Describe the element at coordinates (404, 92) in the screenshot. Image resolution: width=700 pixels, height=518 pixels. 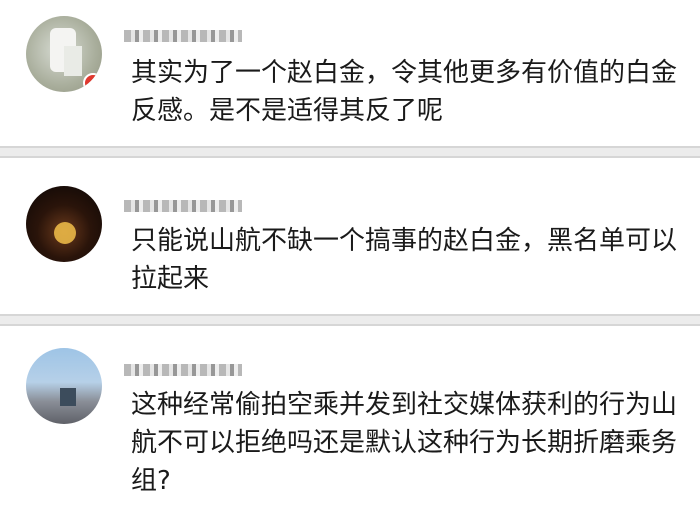
I see `comment-text: 其实为了一个赵白金，令其他更多有价值的白金反感。是不是适得其反了呢` at that location.